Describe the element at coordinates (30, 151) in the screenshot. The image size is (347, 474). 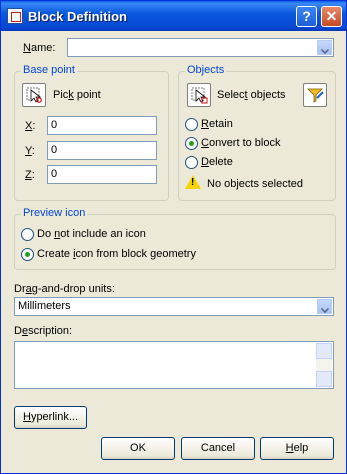
I see `y-label: Y:` at that location.